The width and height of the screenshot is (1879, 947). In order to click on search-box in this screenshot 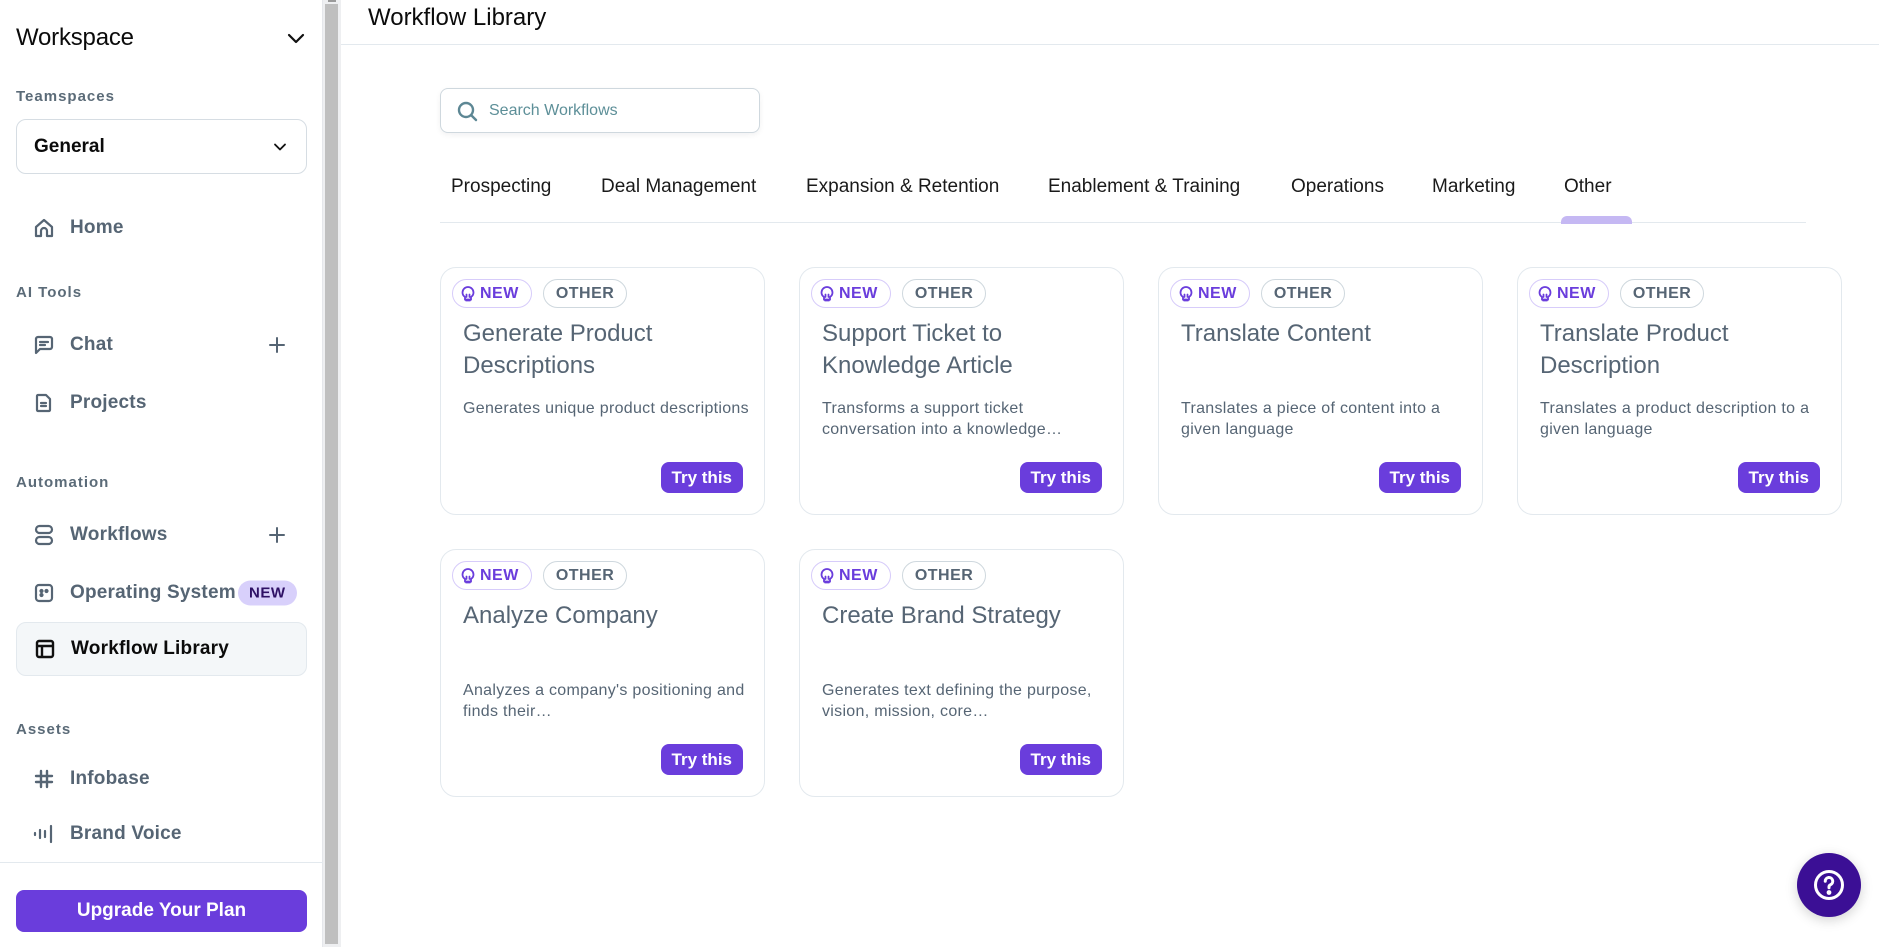, I will do `click(600, 110)`.